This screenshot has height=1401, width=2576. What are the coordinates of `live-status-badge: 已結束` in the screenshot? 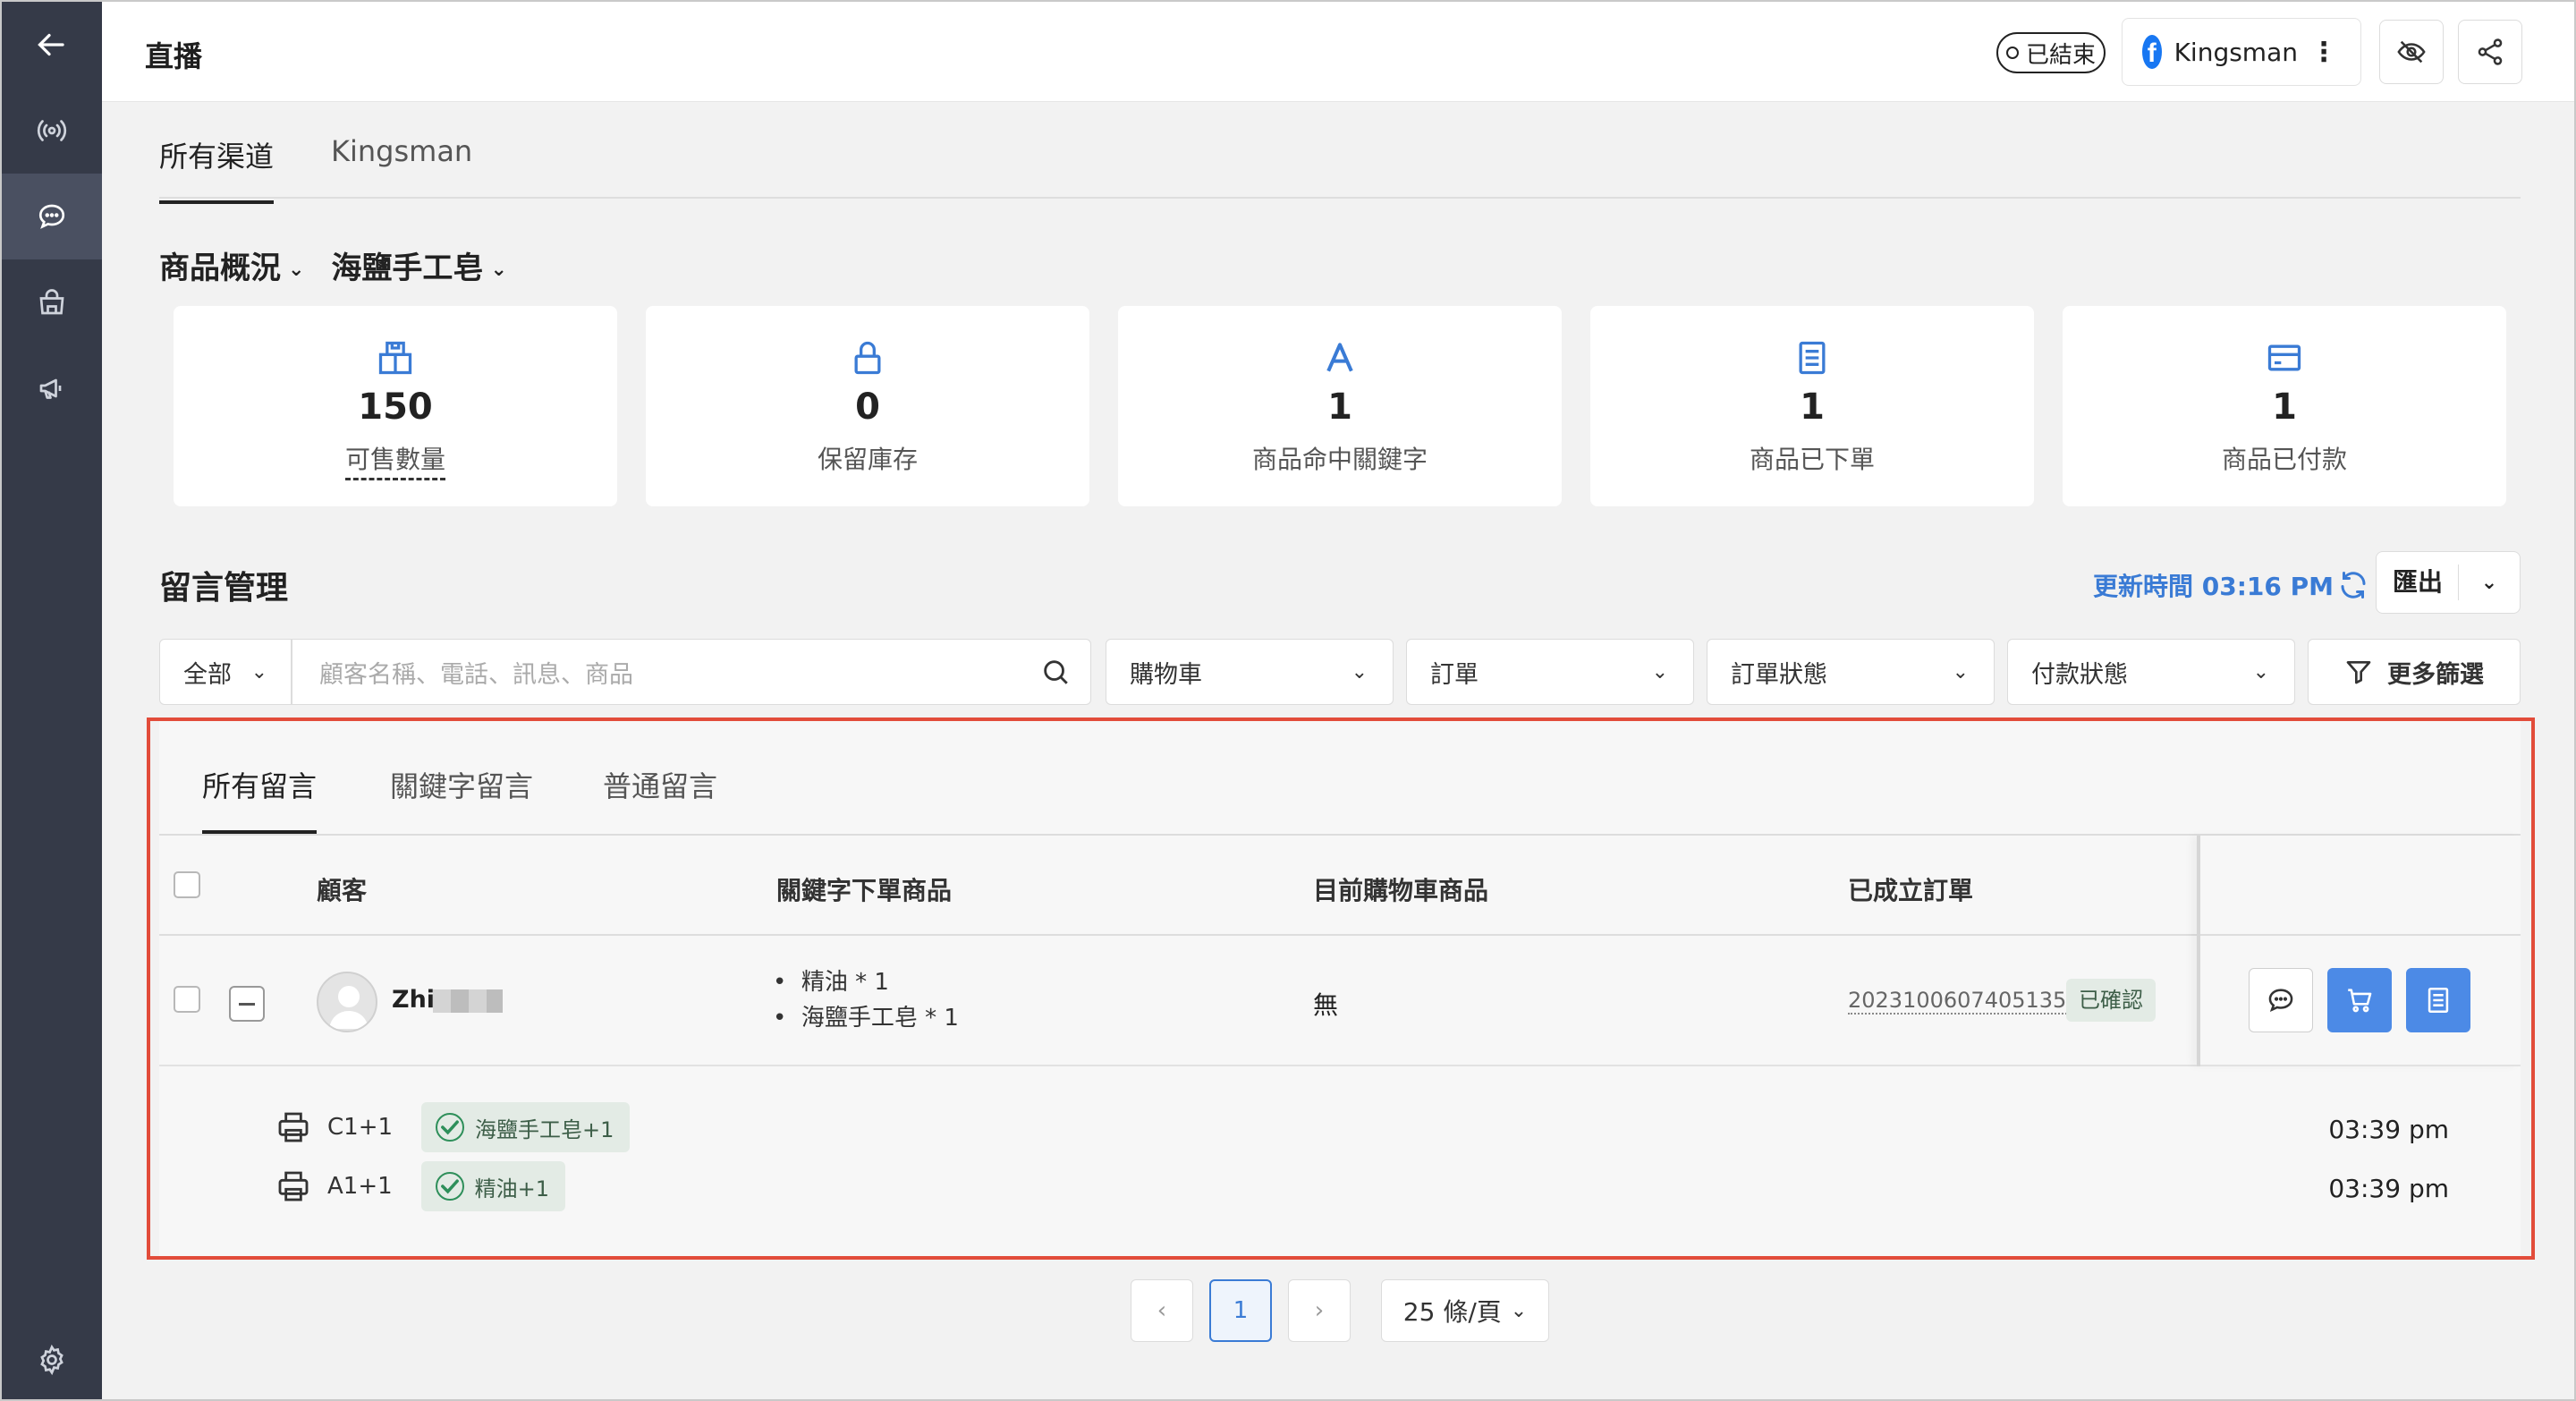 It's located at (2051, 52).